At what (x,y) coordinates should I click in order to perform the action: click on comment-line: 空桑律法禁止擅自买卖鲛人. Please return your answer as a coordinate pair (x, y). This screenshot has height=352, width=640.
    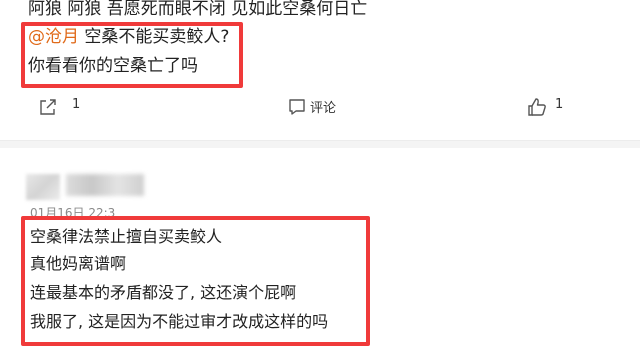
    Looking at the image, I should click on (126, 236).